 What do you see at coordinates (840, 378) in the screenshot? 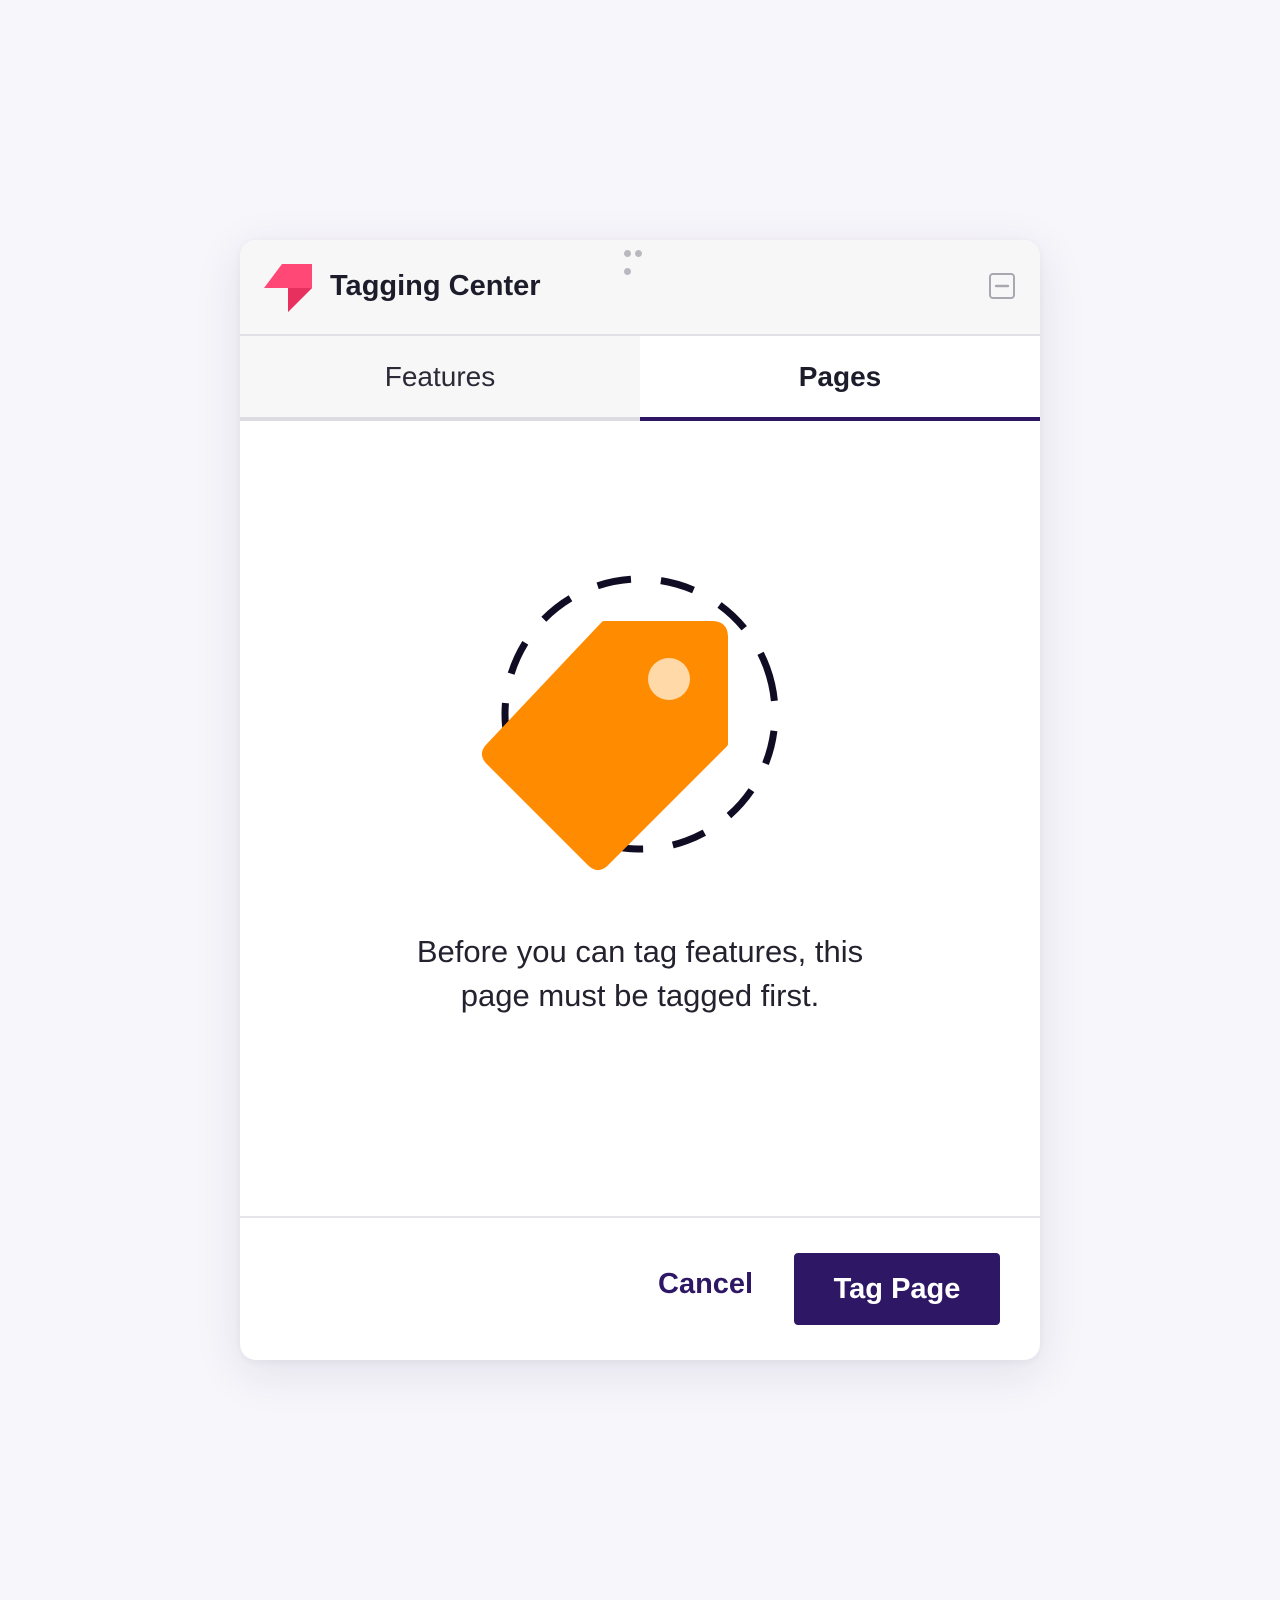
I see `tab-pages: Pages` at bounding box center [840, 378].